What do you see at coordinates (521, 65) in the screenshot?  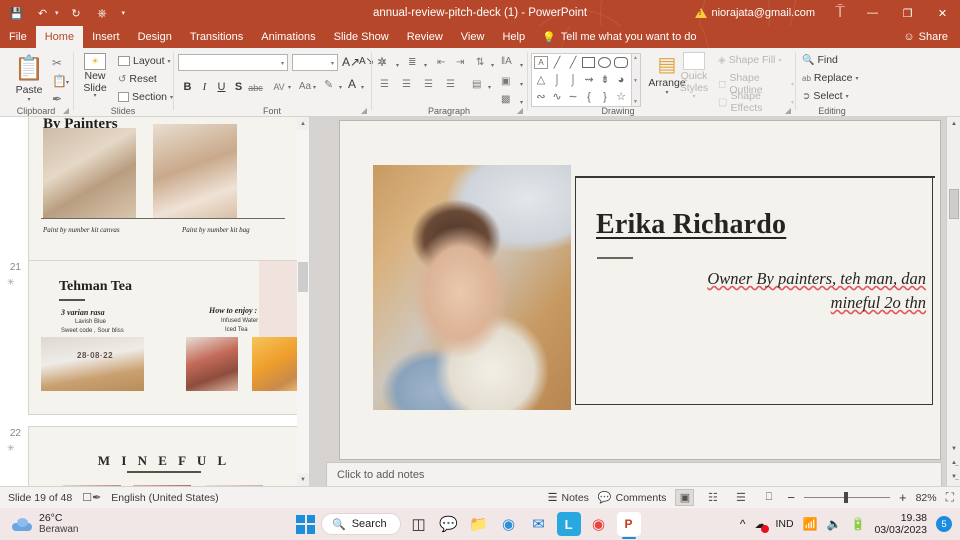 I see `text-direction-dropdown-icon: ▾` at bounding box center [521, 65].